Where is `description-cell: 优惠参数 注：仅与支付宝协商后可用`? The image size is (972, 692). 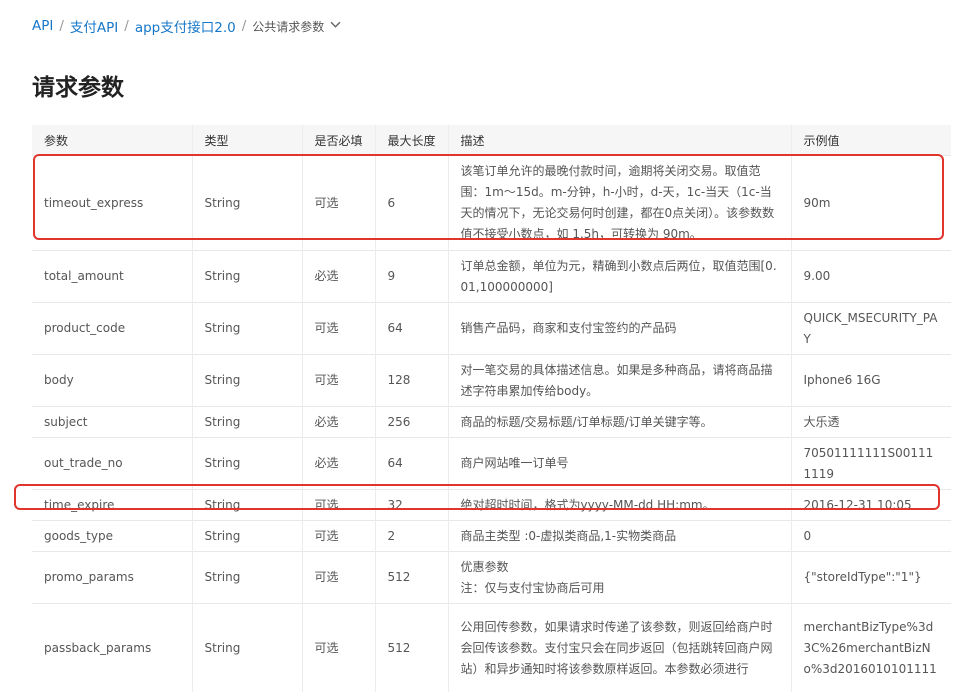
description-cell: 优惠参数 注：仅与支付宝协商后可用 is located at coordinates (619, 578).